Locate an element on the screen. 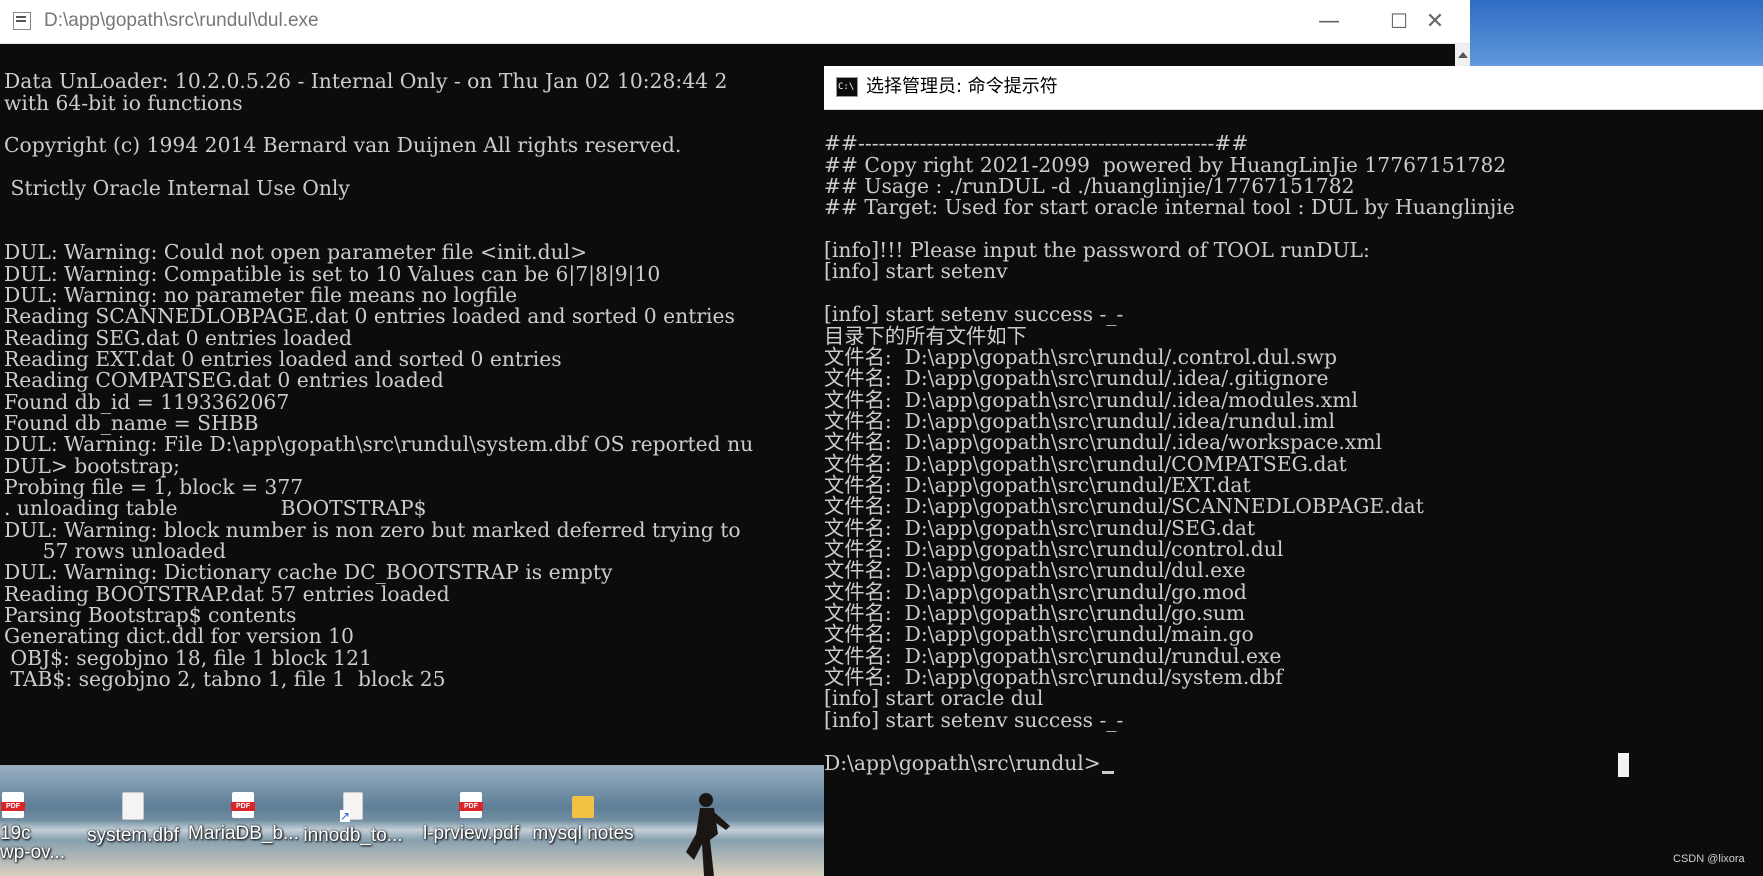 The width and height of the screenshot is (1763, 876). cmd-window-title: 选择管理员: 命令提示符 is located at coordinates (962, 86).